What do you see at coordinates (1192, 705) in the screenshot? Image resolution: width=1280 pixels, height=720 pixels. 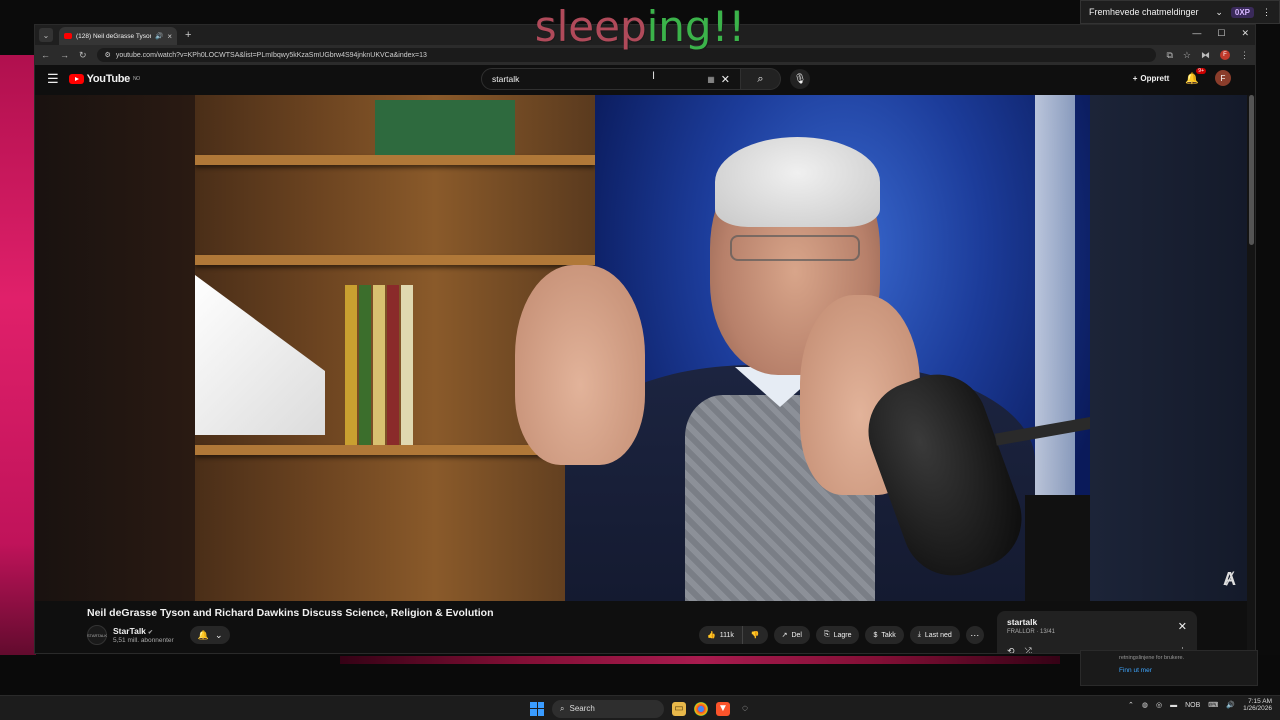 I see `language-indicator: NOB` at bounding box center [1192, 705].